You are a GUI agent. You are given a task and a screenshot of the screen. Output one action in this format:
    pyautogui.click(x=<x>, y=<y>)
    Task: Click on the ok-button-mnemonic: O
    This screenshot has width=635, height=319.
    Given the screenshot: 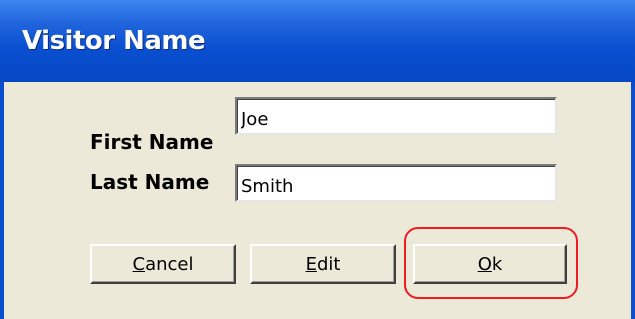 What is the action you would take?
    pyautogui.click(x=484, y=264)
    